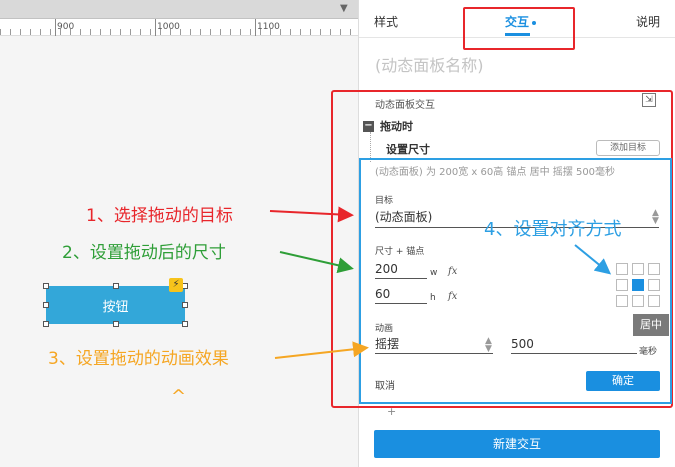 The height and width of the screenshot is (467, 675). I want to click on dynamic-panel-widget: 按钮, so click(115, 305).